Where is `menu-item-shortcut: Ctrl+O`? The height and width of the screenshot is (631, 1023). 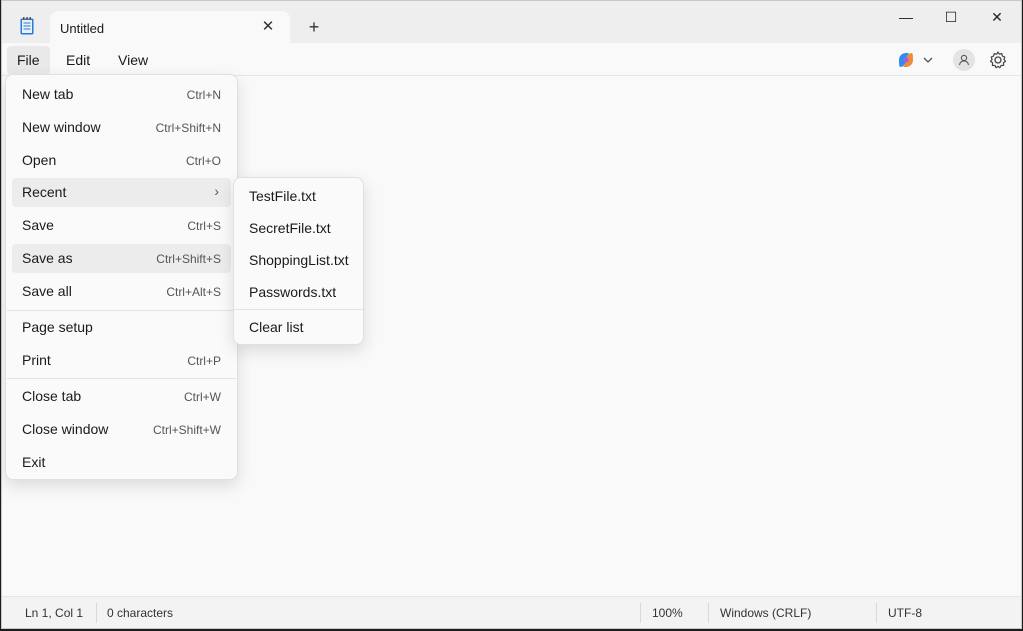 menu-item-shortcut: Ctrl+O is located at coordinates (203, 161).